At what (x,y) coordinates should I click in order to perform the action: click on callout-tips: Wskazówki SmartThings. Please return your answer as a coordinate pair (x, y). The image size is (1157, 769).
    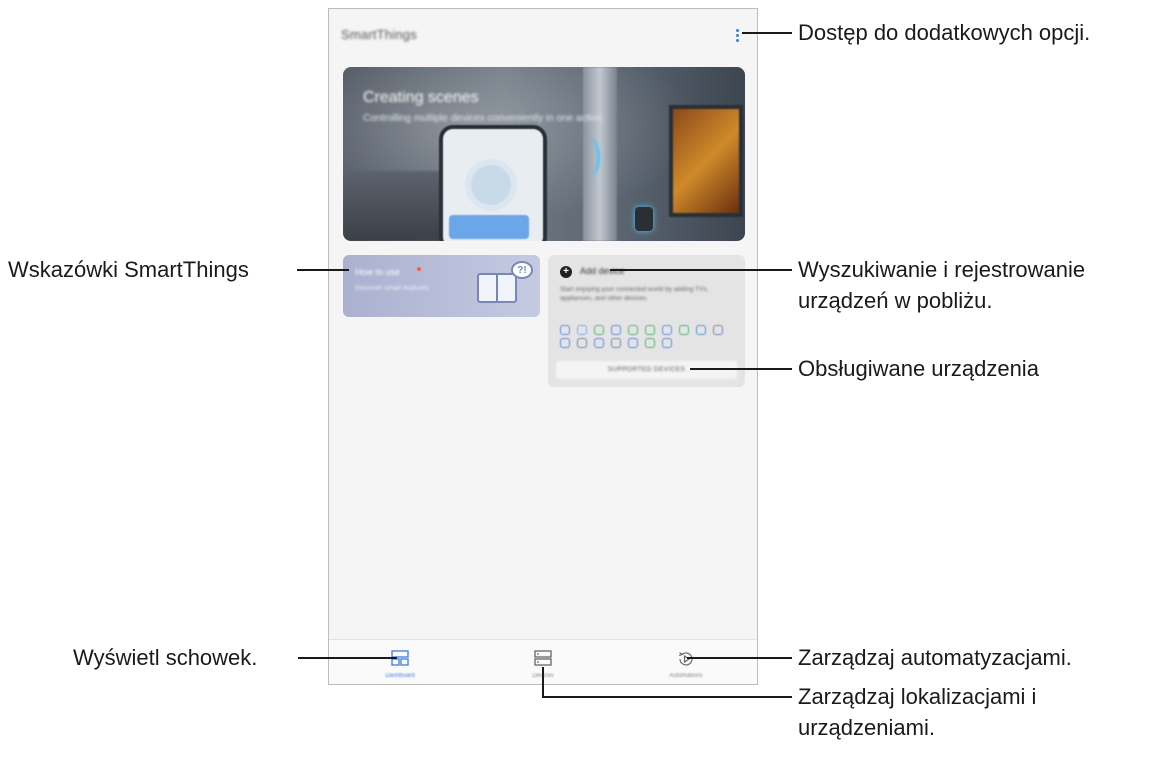
    Looking at the image, I should click on (128, 269).